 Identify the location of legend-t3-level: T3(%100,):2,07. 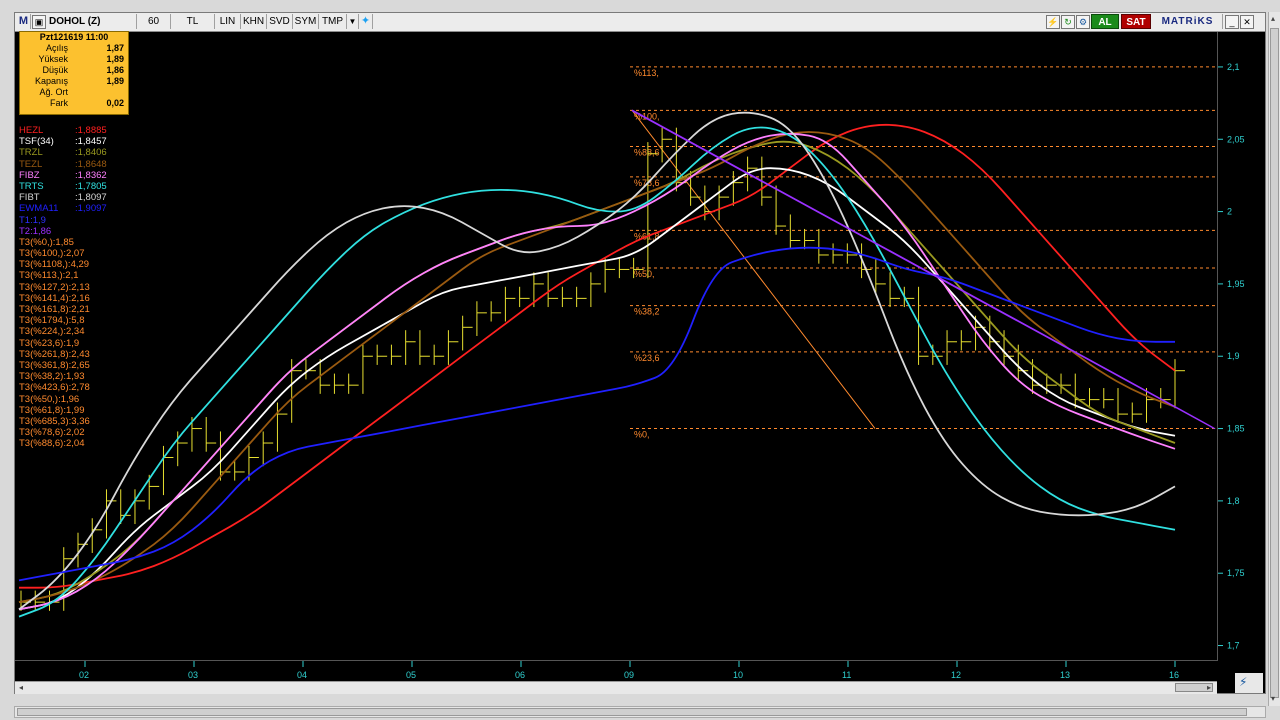
(52, 254).